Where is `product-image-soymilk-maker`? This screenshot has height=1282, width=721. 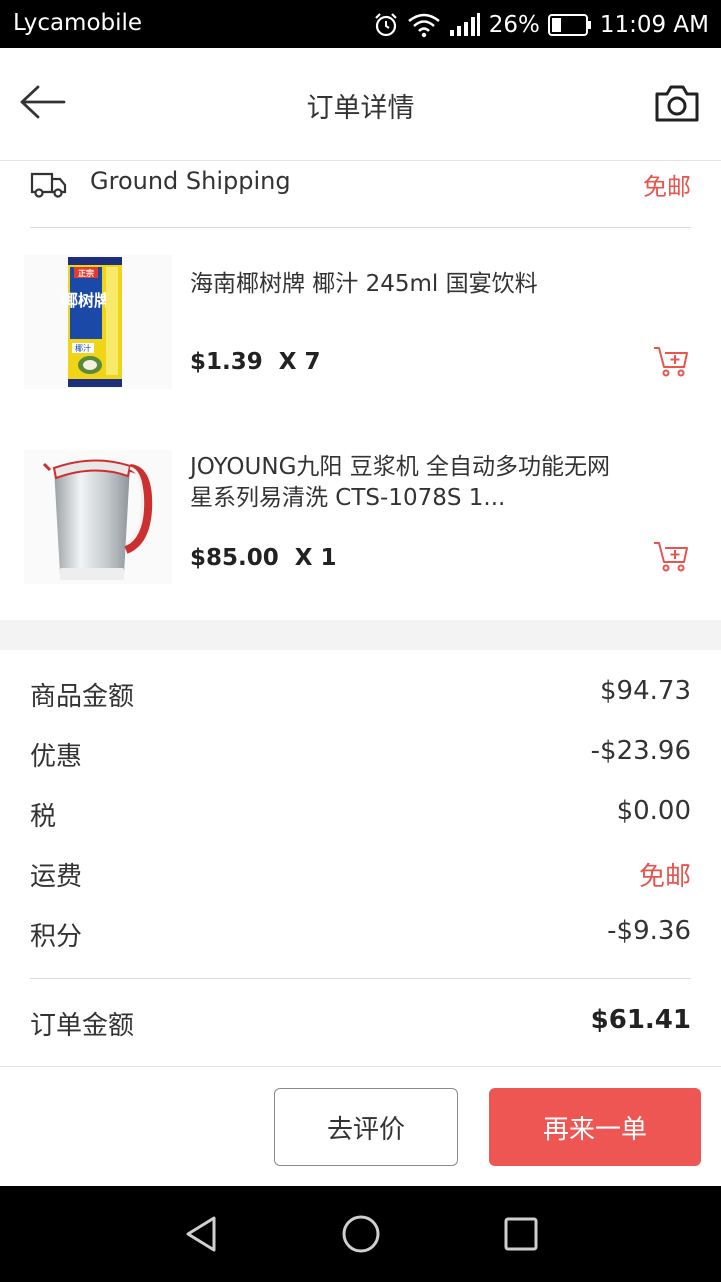 product-image-soymilk-maker is located at coordinates (98, 517).